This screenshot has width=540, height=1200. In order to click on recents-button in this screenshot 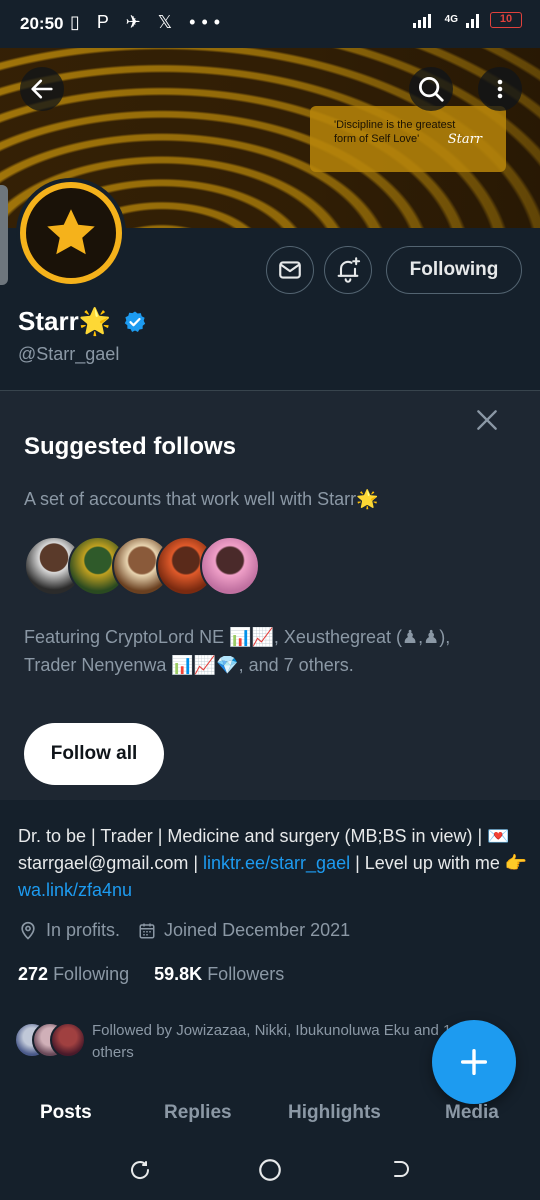, I will do `click(140, 1170)`.